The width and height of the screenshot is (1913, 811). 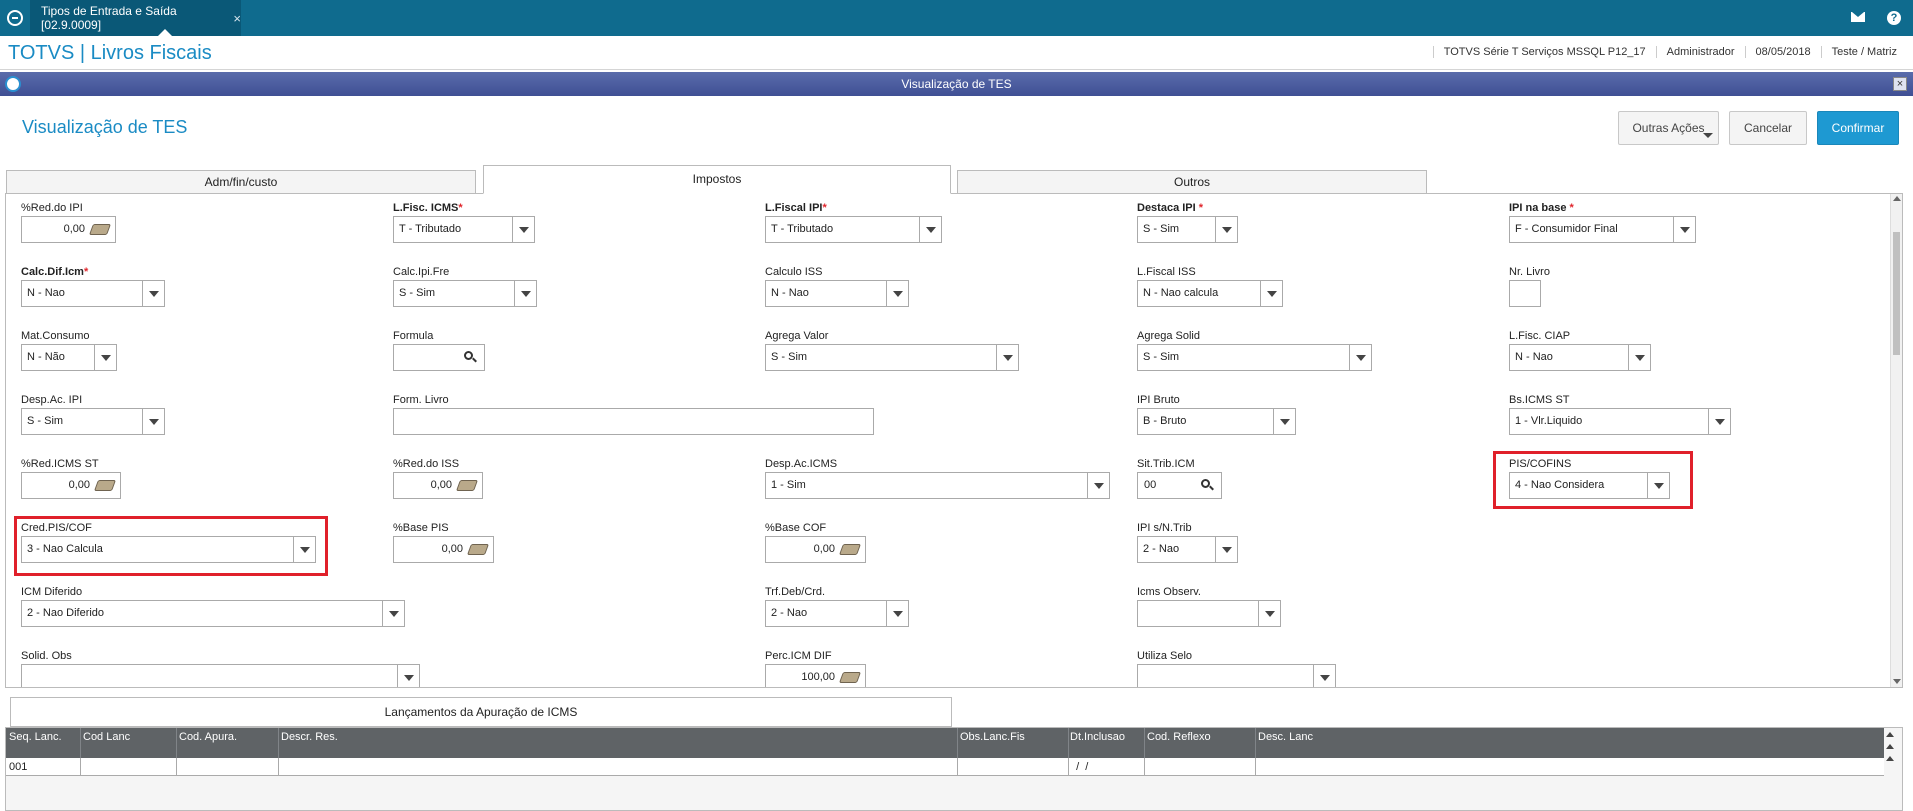 I want to click on desp-ac-icms-select: 1 - Sim, so click(x=937, y=485).